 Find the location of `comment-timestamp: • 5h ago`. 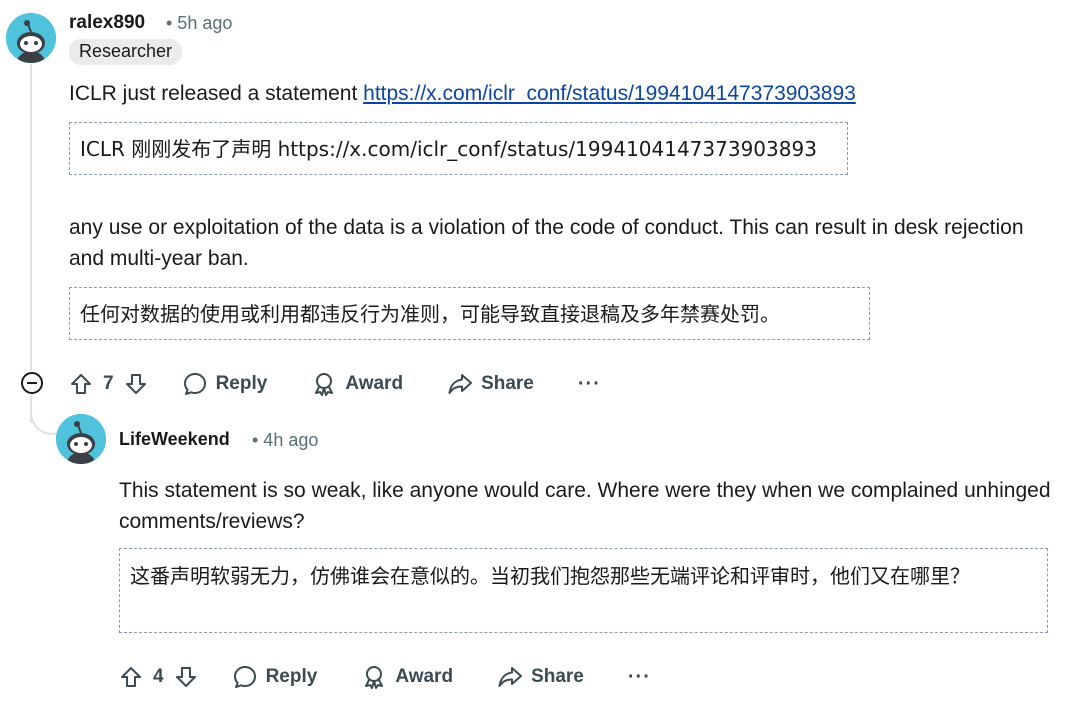

comment-timestamp: • 5h ago is located at coordinates (199, 23).